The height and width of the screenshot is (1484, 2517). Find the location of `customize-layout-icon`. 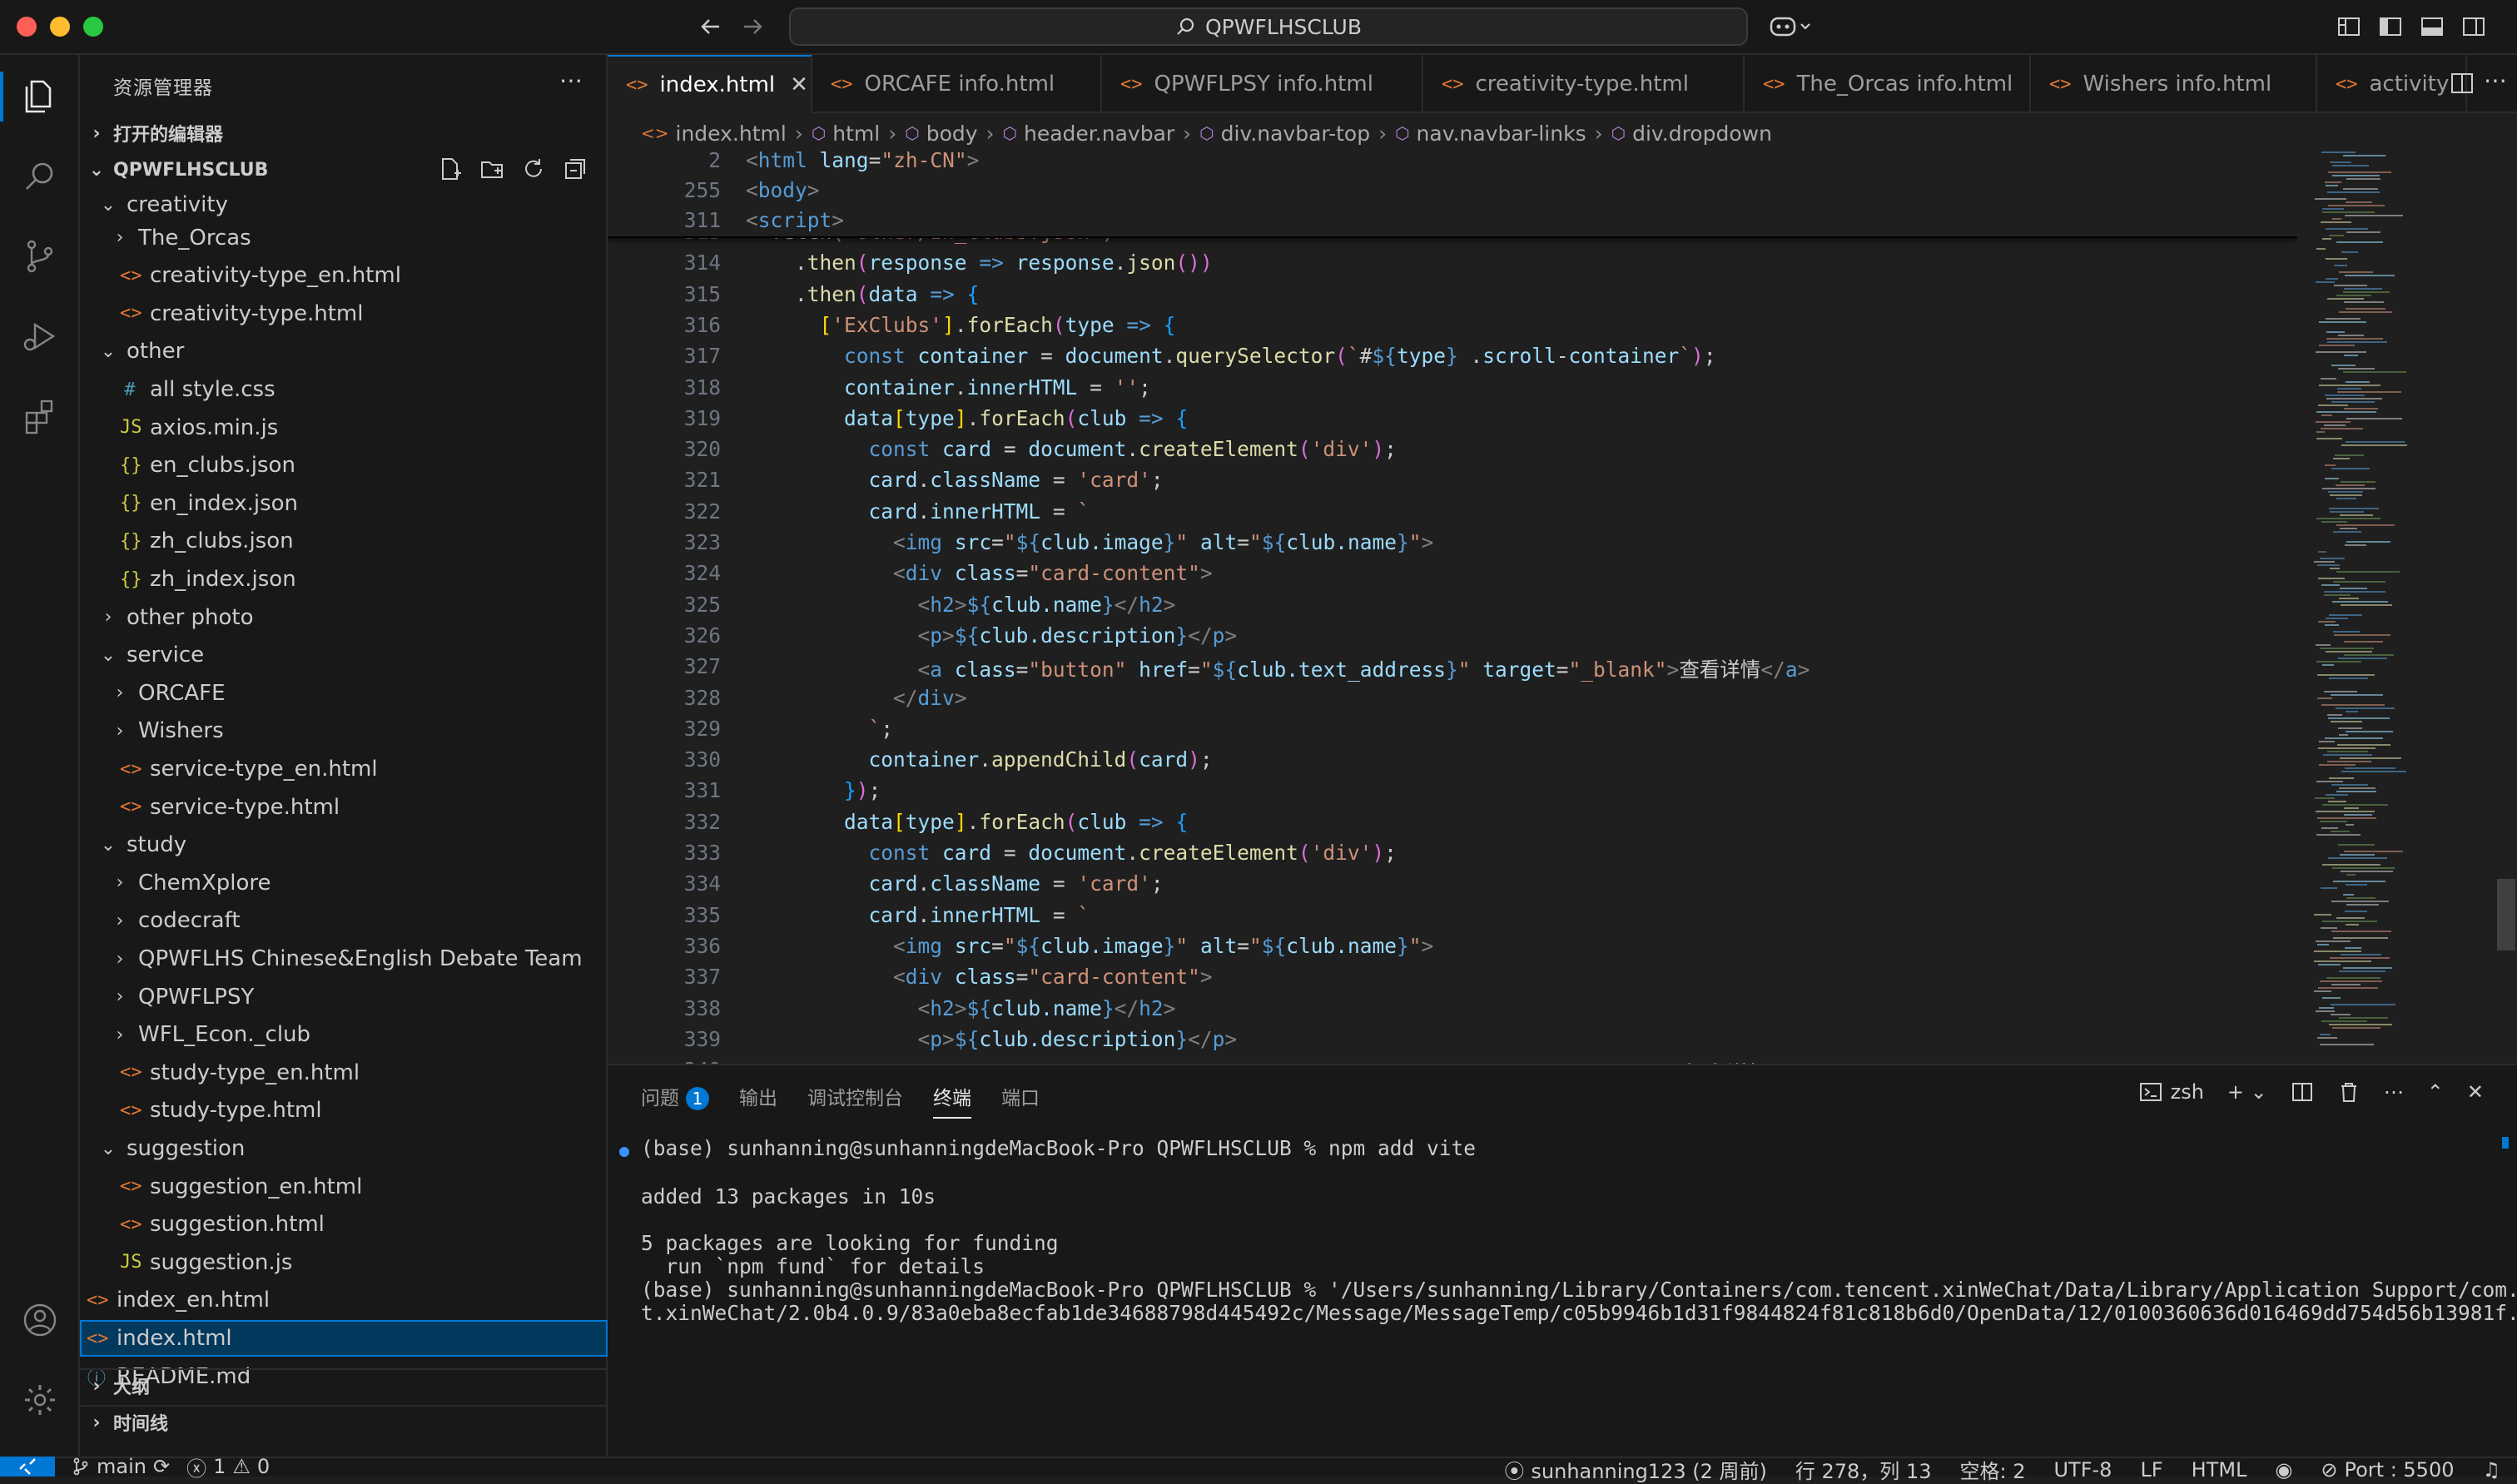

customize-layout-icon is located at coordinates (2349, 27).